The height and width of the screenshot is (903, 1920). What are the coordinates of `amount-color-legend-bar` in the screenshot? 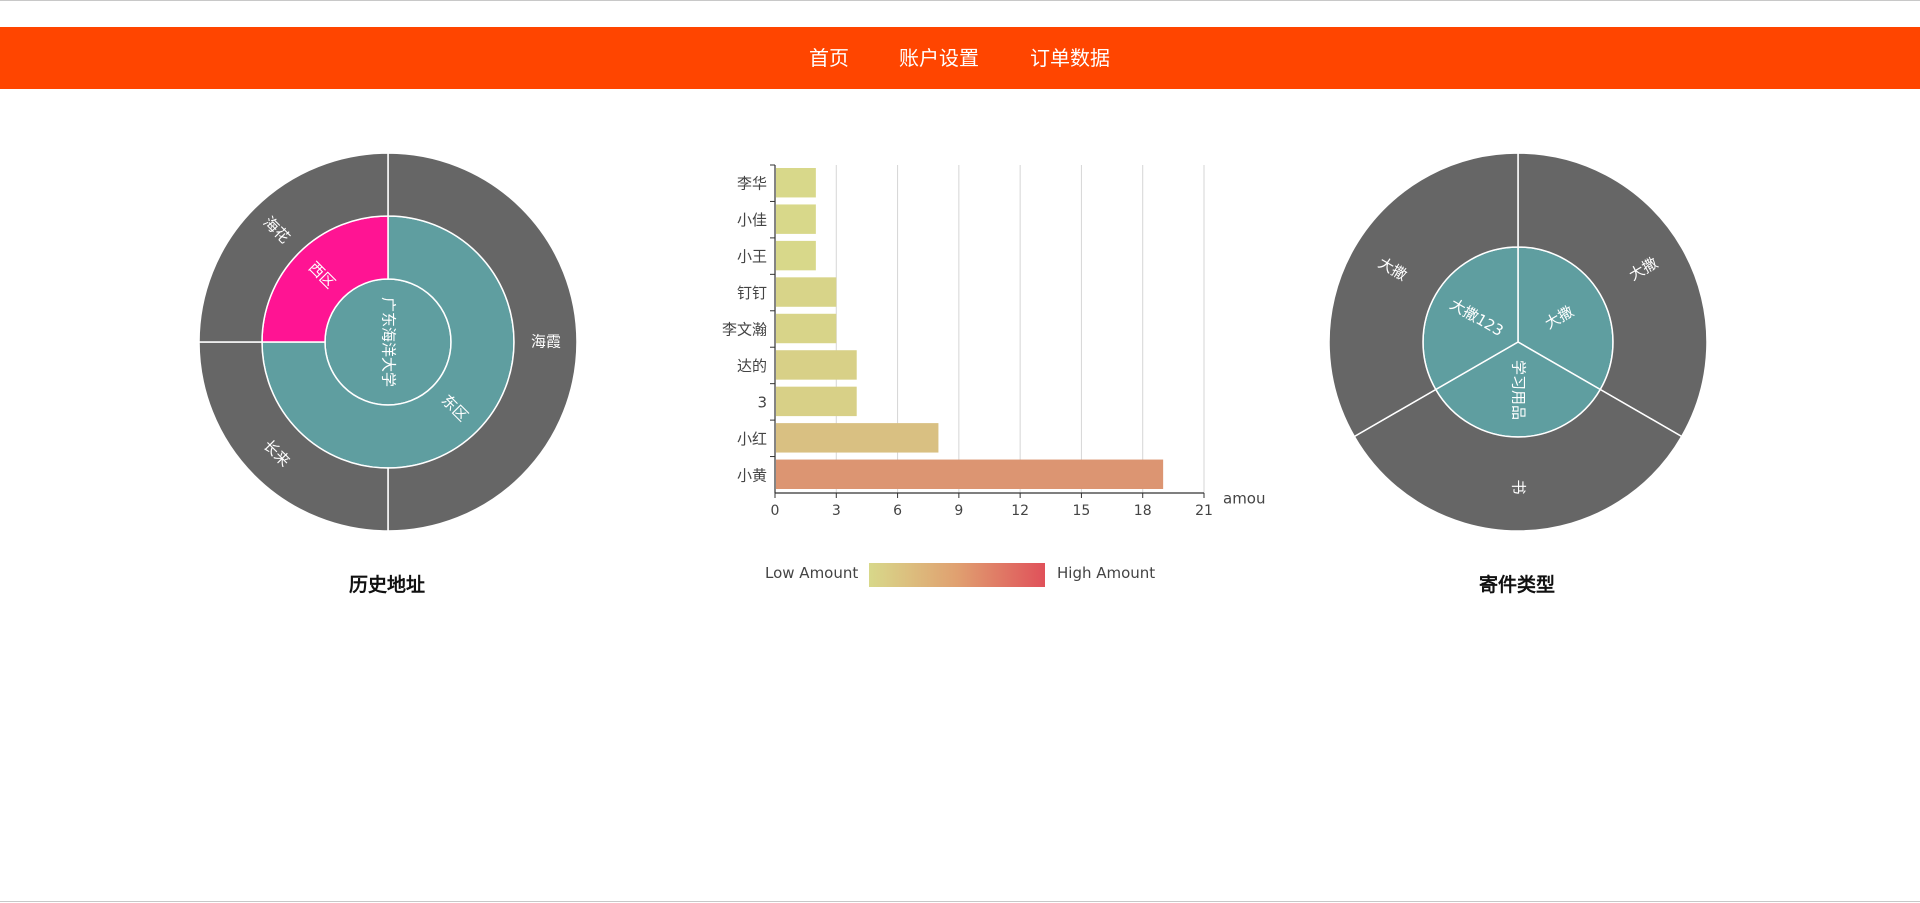 It's located at (957, 575).